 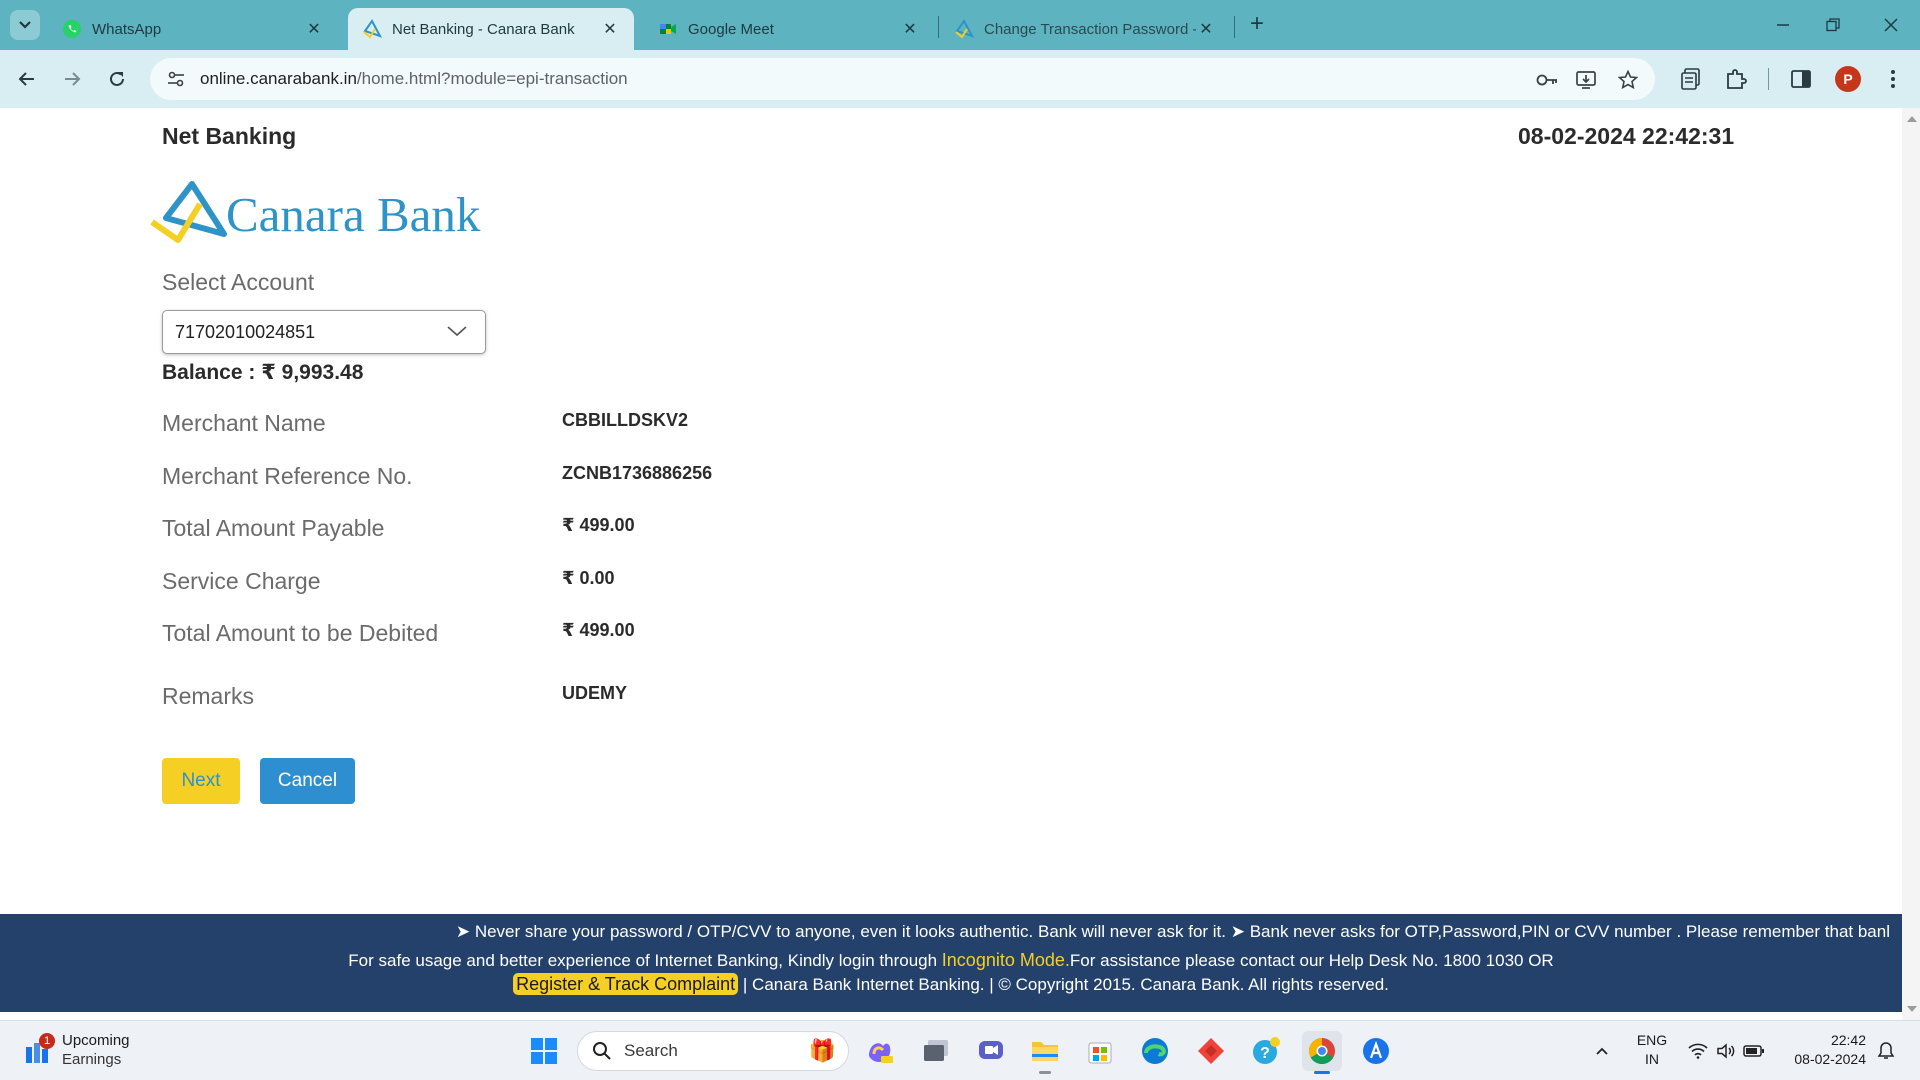 I want to click on page-scrollbar, so click(x=1911, y=564).